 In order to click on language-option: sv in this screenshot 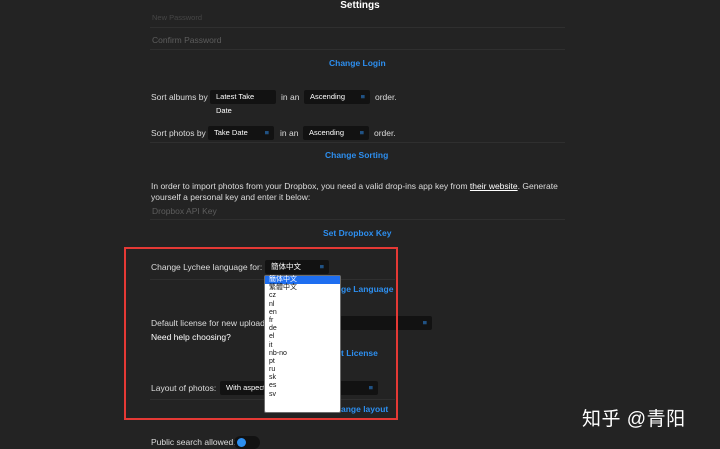, I will do `click(302, 395)`.